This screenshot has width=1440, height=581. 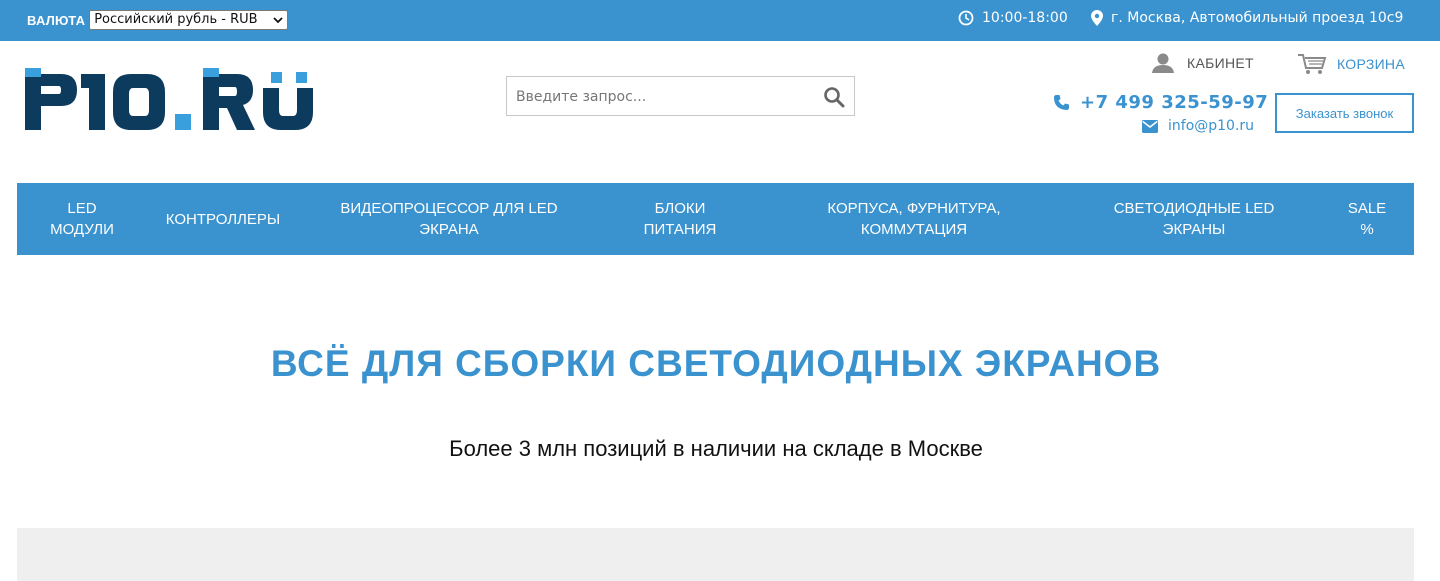 What do you see at coordinates (1194, 219) in the screenshot?
I see `nav-item-led-screens: СВЕТОДИОДНЫЕ LED ЭКРАНЫ` at bounding box center [1194, 219].